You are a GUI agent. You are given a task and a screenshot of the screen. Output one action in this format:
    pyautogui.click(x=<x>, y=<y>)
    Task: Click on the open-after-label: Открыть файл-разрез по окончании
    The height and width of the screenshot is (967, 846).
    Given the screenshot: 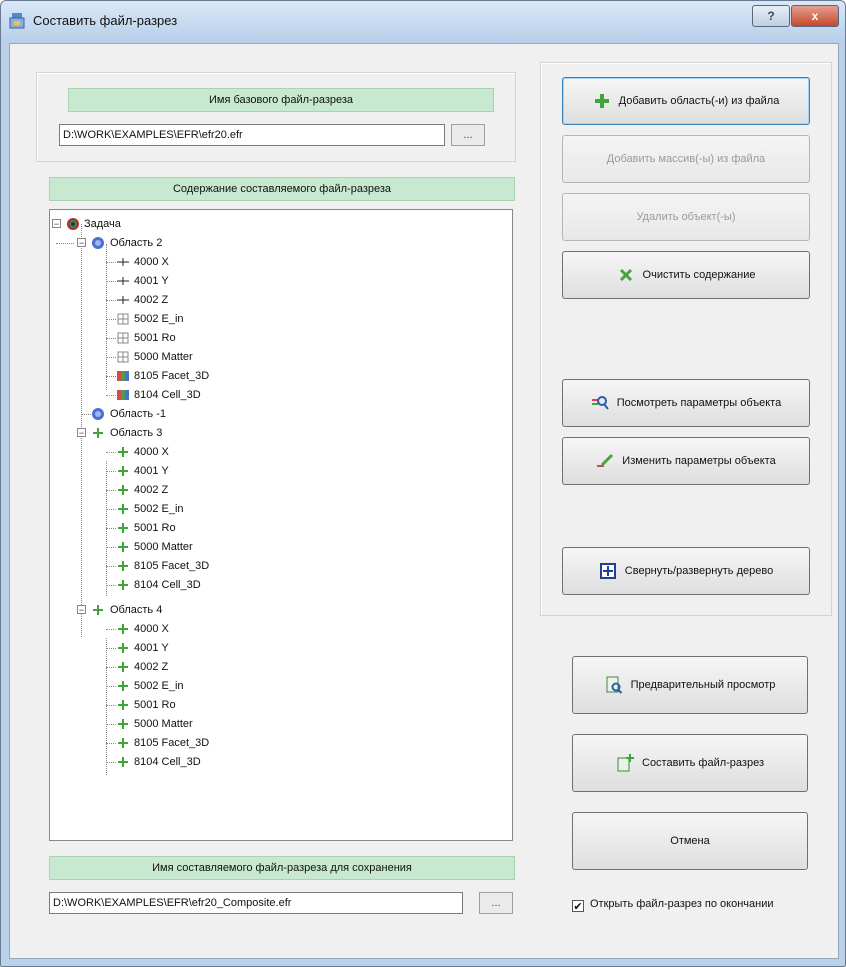 What is the action you would take?
    pyautogui.click(x=682, y=904)
    